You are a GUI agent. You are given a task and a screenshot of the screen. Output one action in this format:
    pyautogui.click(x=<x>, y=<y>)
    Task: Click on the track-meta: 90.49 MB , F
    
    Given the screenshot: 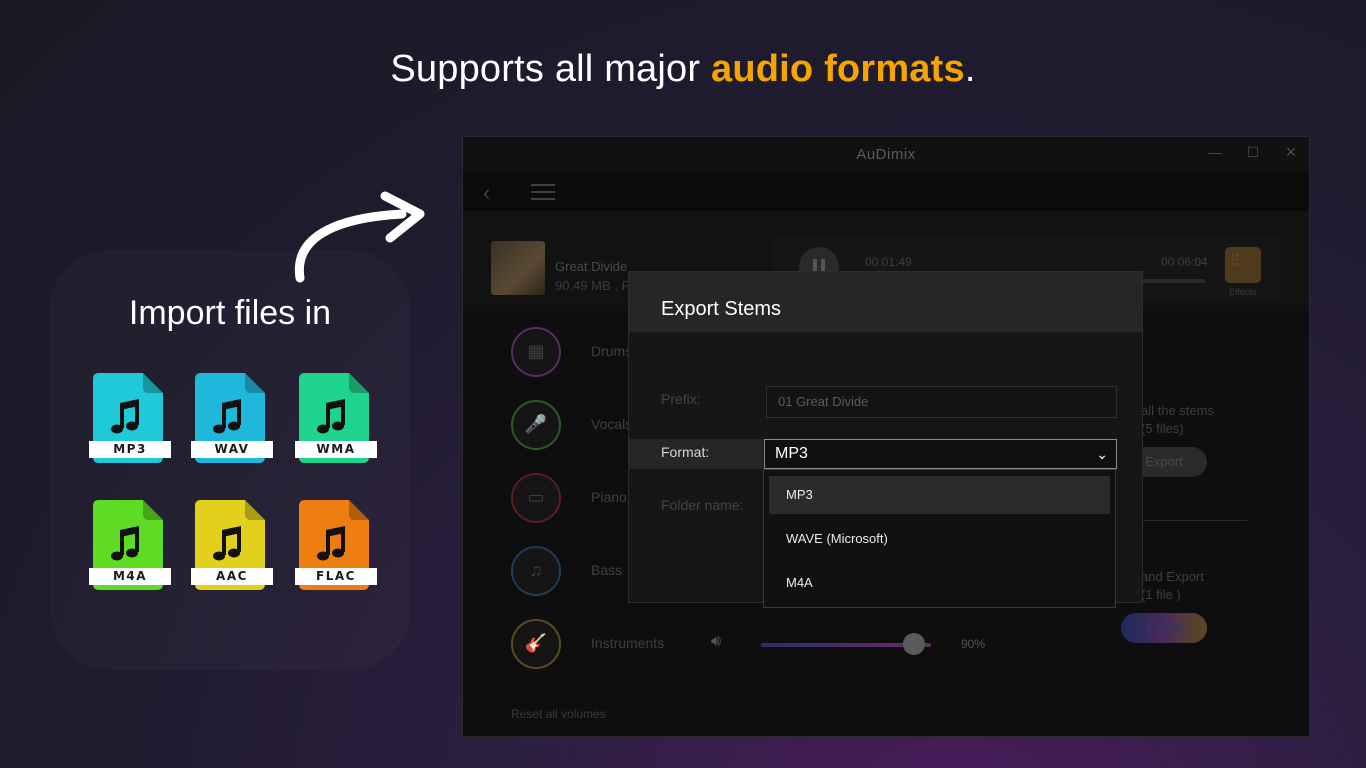 What is the action you would take?
    pyautogui.click(x=592, y=285)
    